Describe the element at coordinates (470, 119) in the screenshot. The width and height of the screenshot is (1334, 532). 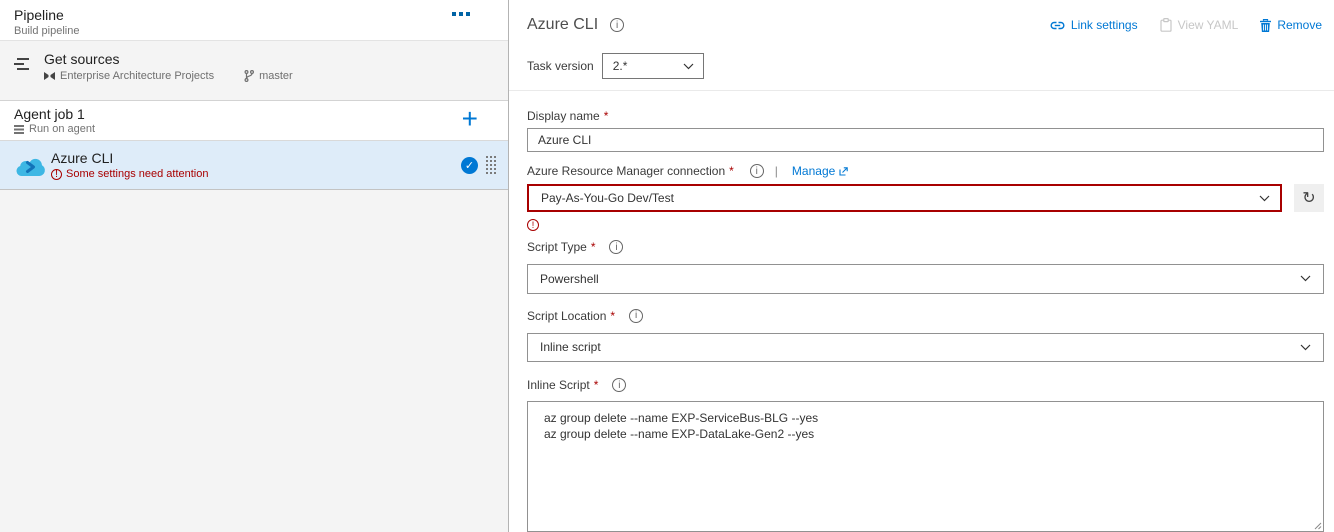
I see `add-task-button: +` at that location.